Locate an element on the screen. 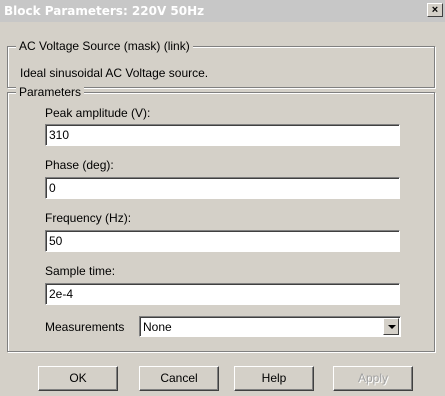 This screenshot has width=445, height=396. phase-label: Phase (deg): is located at coordinates (79, 165).